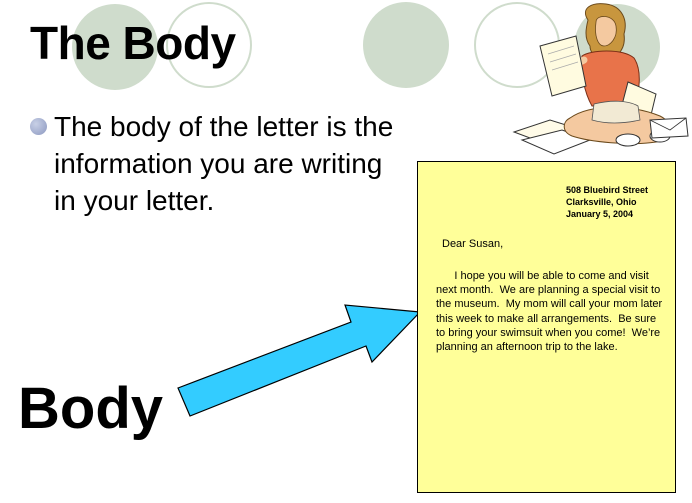 The height and width of the screenshot is (503, 692). I want to click on body-label: Body, so click(90, 408).